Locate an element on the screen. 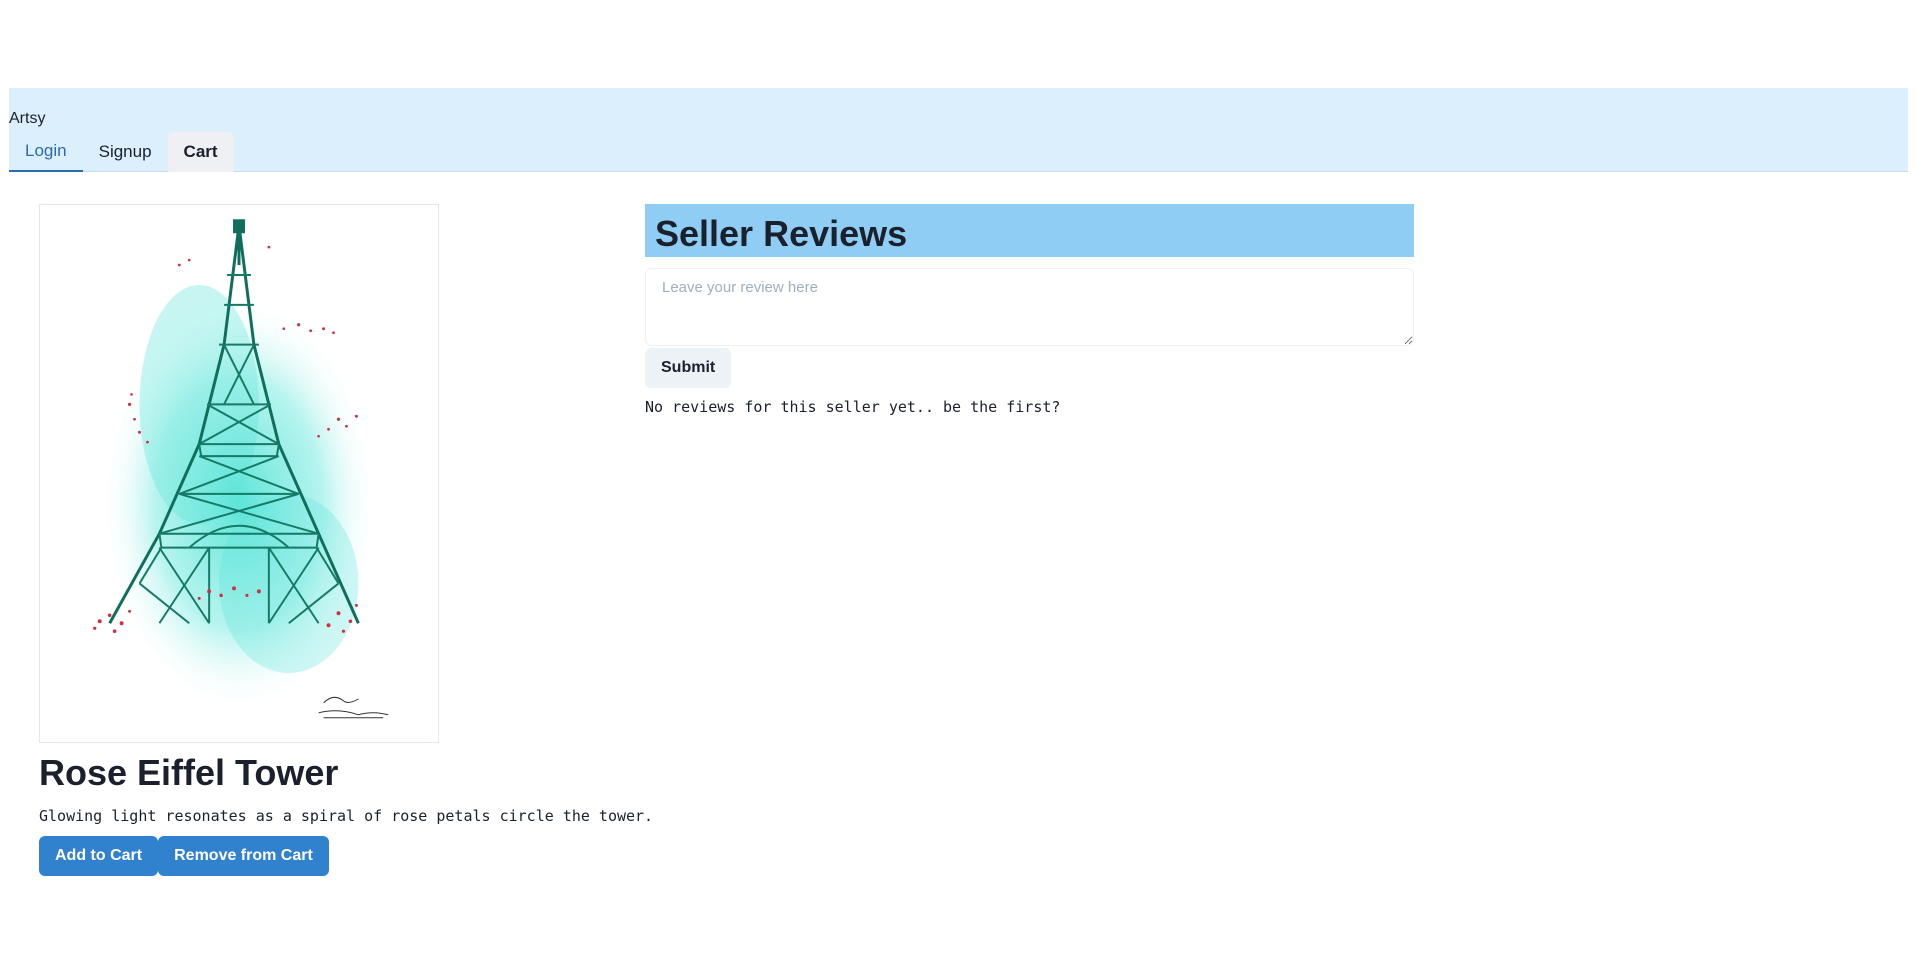 The width and height of the screenshot is (1917, 965). reviews-header: Seller Reviews is located at coordinates (1029, 230).